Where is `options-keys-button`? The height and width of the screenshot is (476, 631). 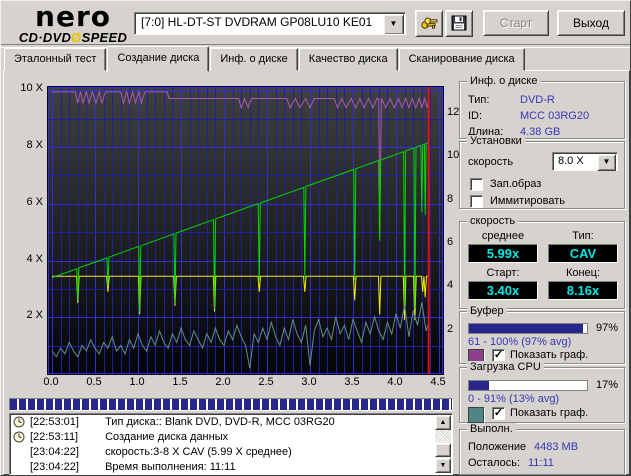
options-keys-button is located at coordinates (429, 23).